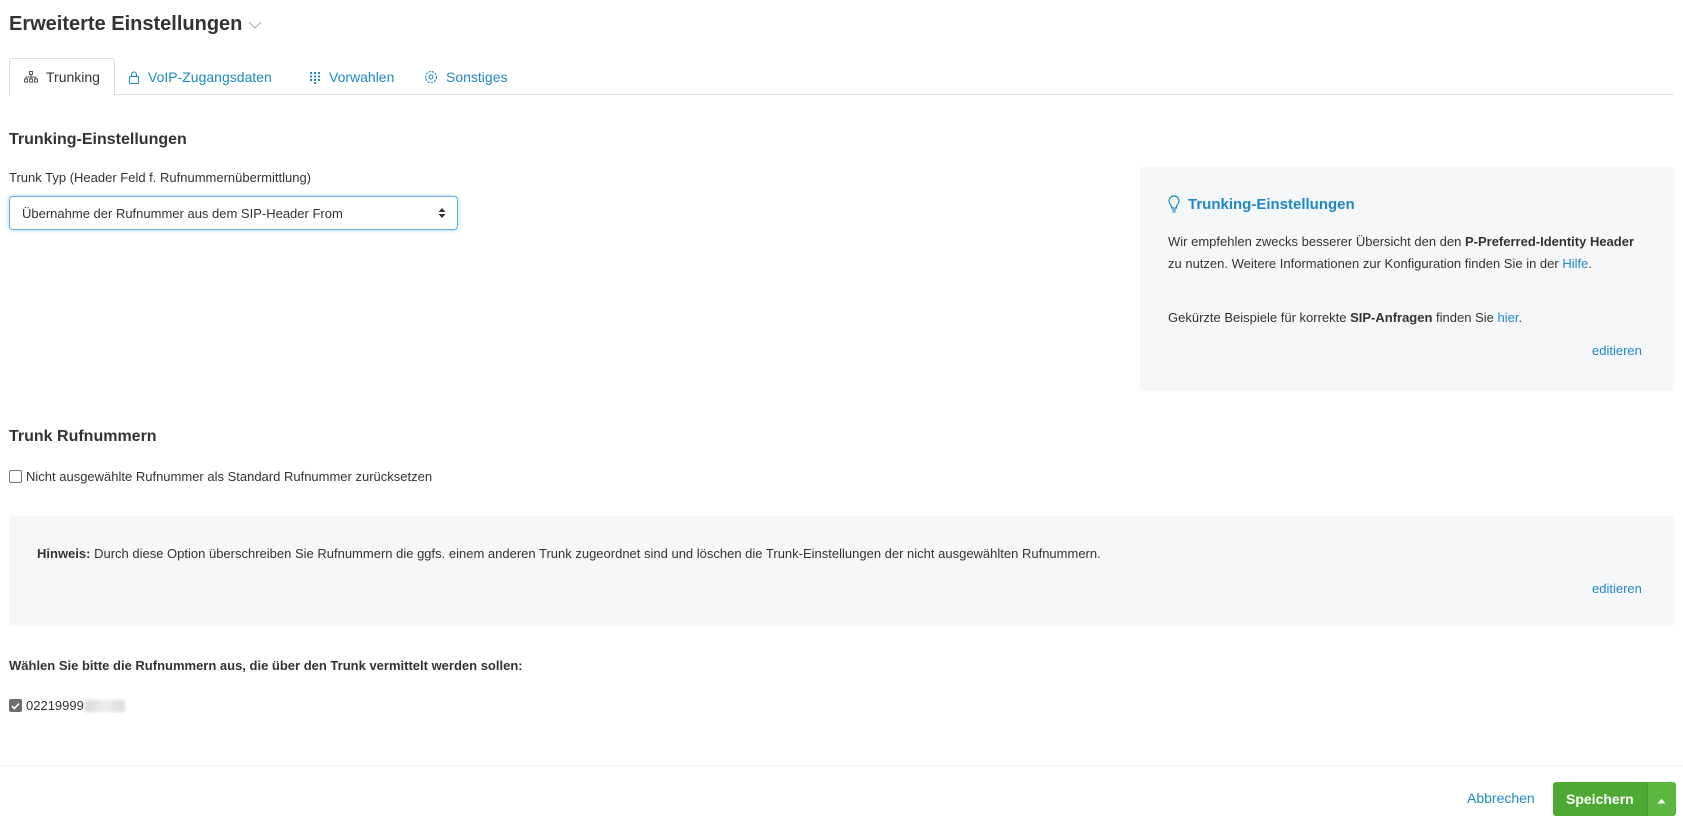 This screenshot has height=821, width=1683. Describe the element at coordinates (1575, 263) in the screenshot. I see `help-link: Hilfe` at that location.